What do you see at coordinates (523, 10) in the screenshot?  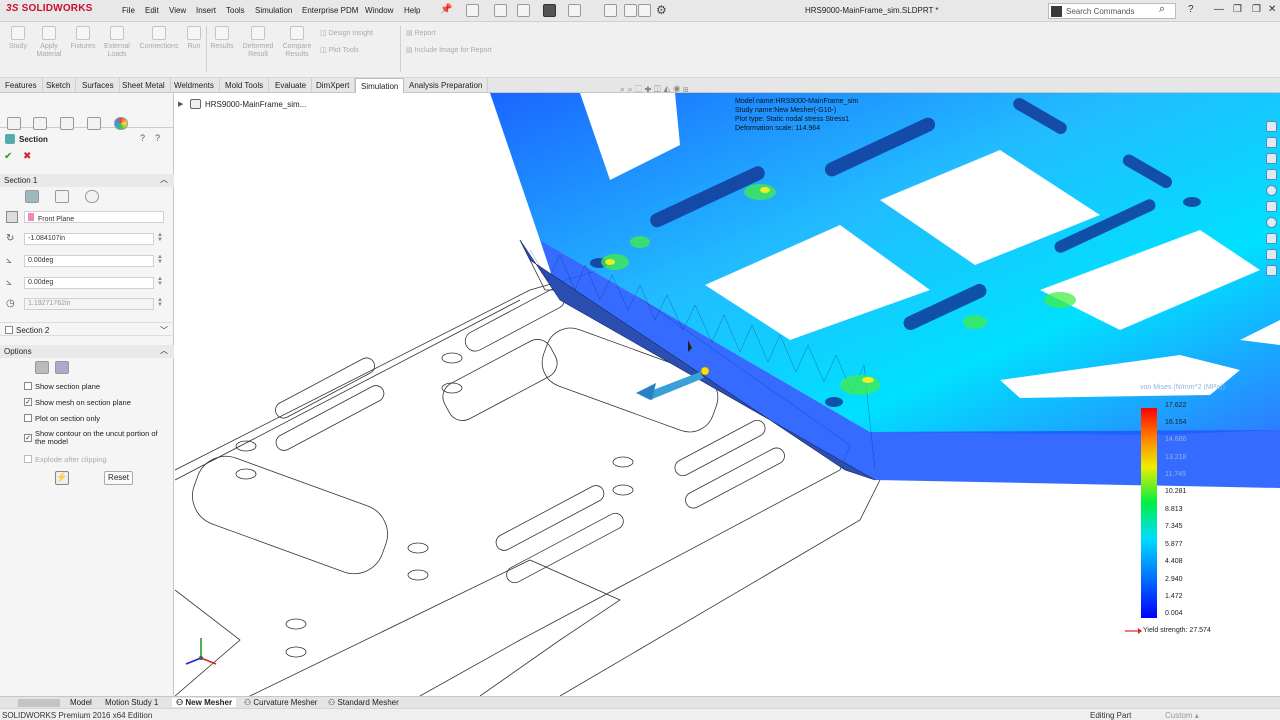 I see `save-icon` at bounding box center [523, 10].